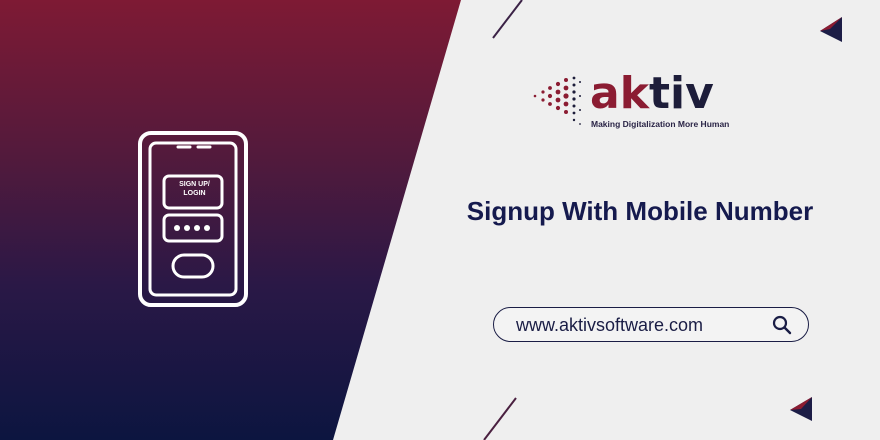 Image resolution: width=880 pixels, height=440 pixels. What do you see at coordinates (660, 124) in the screenshot?
I see `logo-tagline: Making Digitalization More Human` at bounding box center [660, 124].